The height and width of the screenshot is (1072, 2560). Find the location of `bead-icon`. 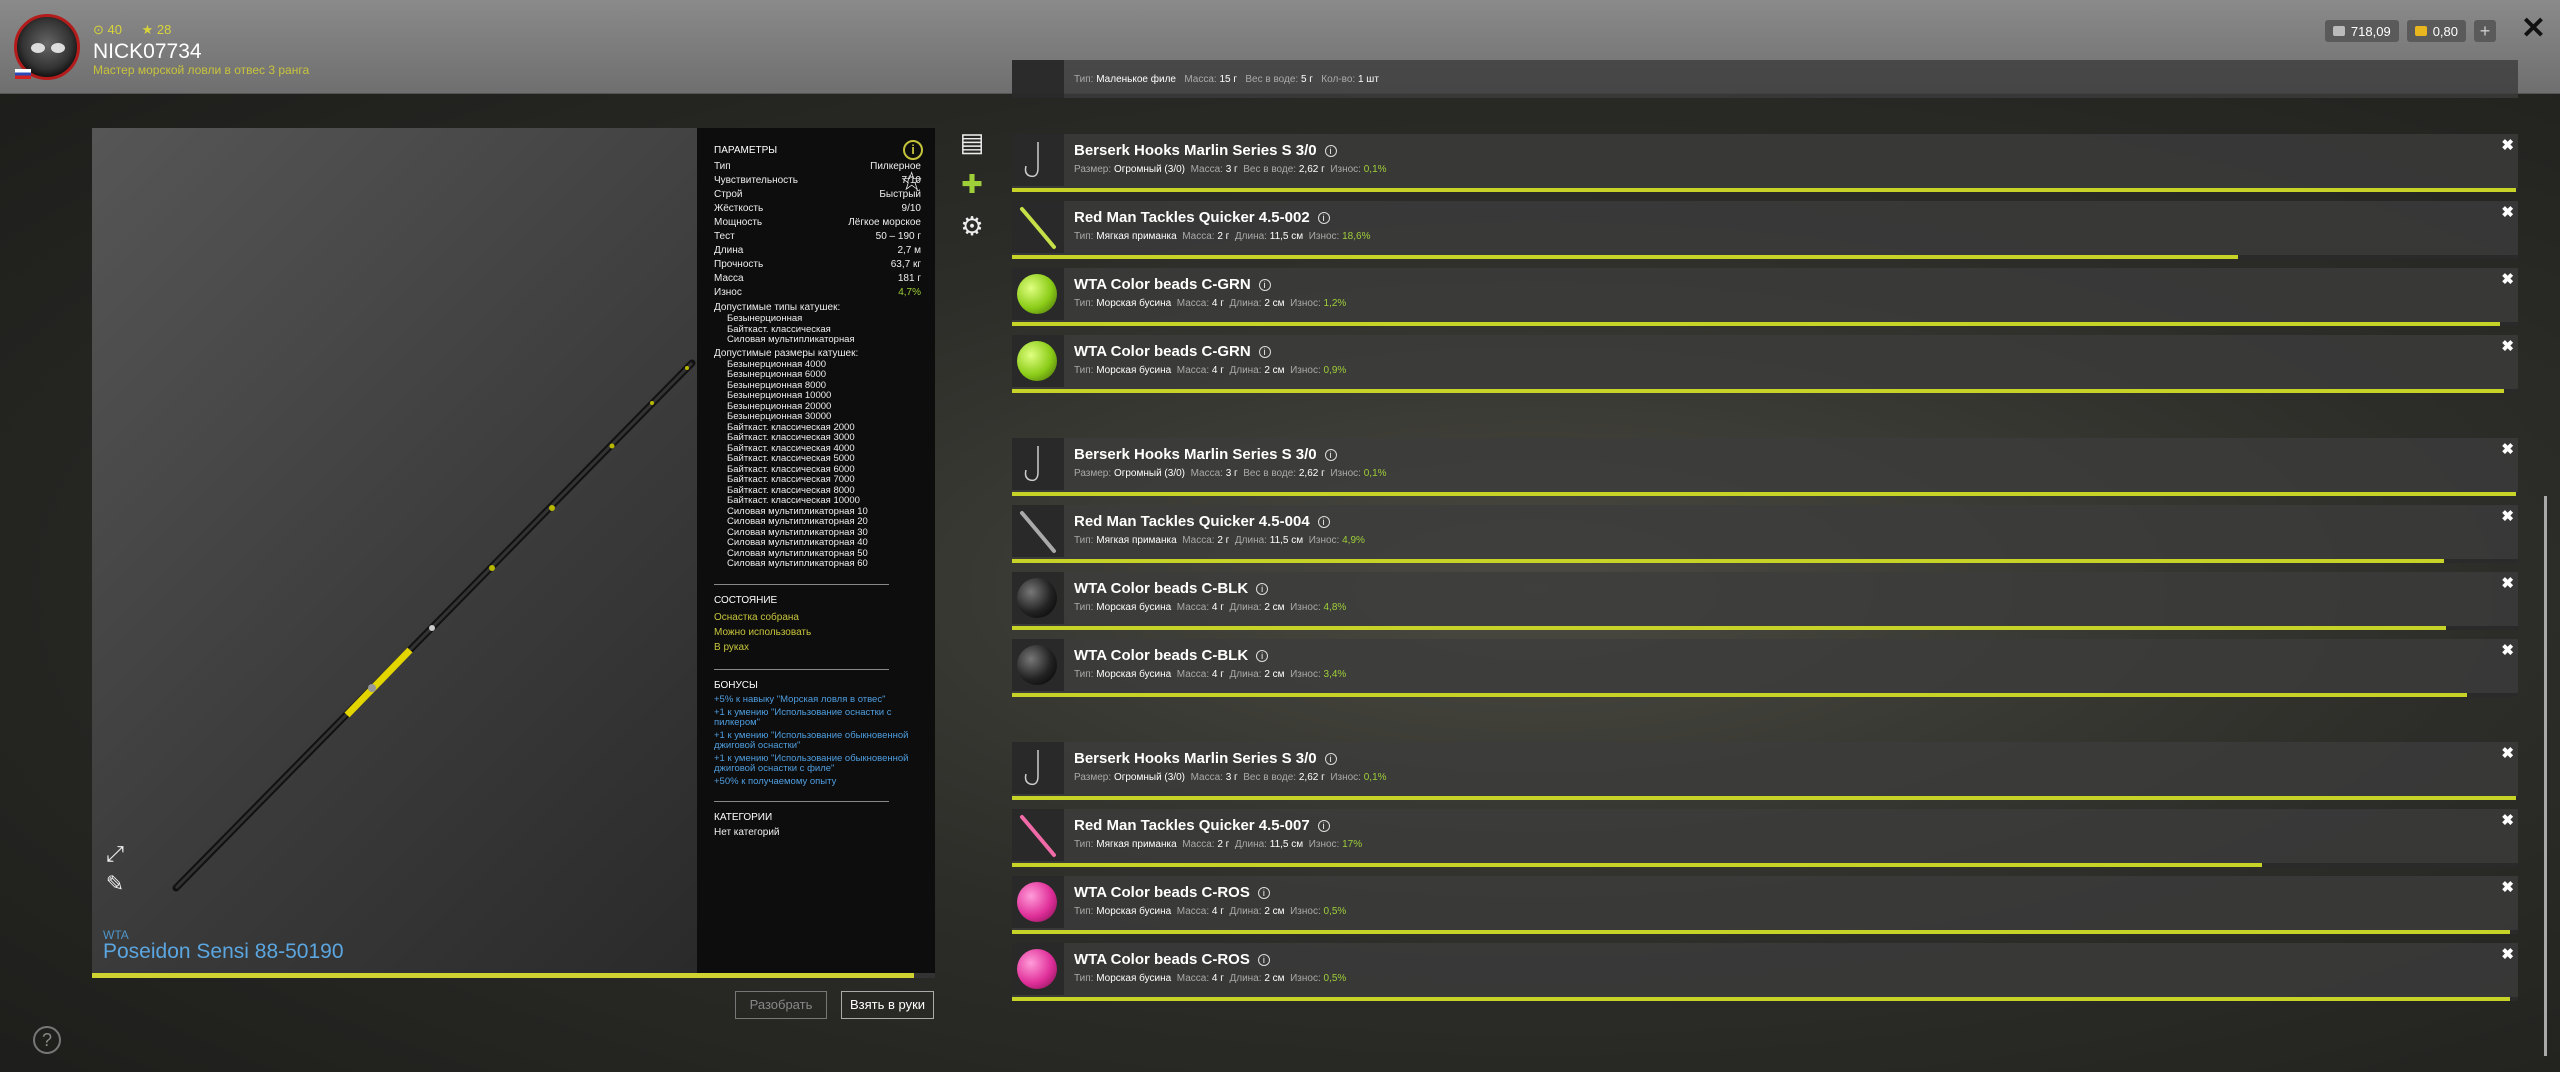

bead-icon is located at coordinates (1037, 902).